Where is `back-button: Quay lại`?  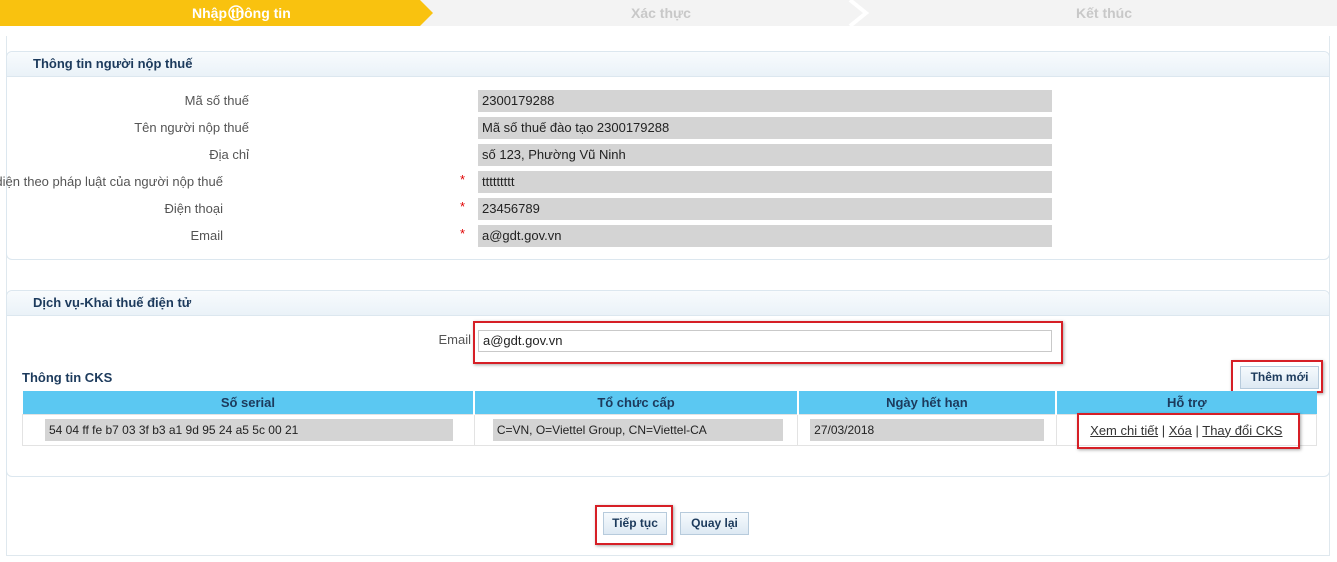 back-button: Quay lại is located at coordinates (714, 523).